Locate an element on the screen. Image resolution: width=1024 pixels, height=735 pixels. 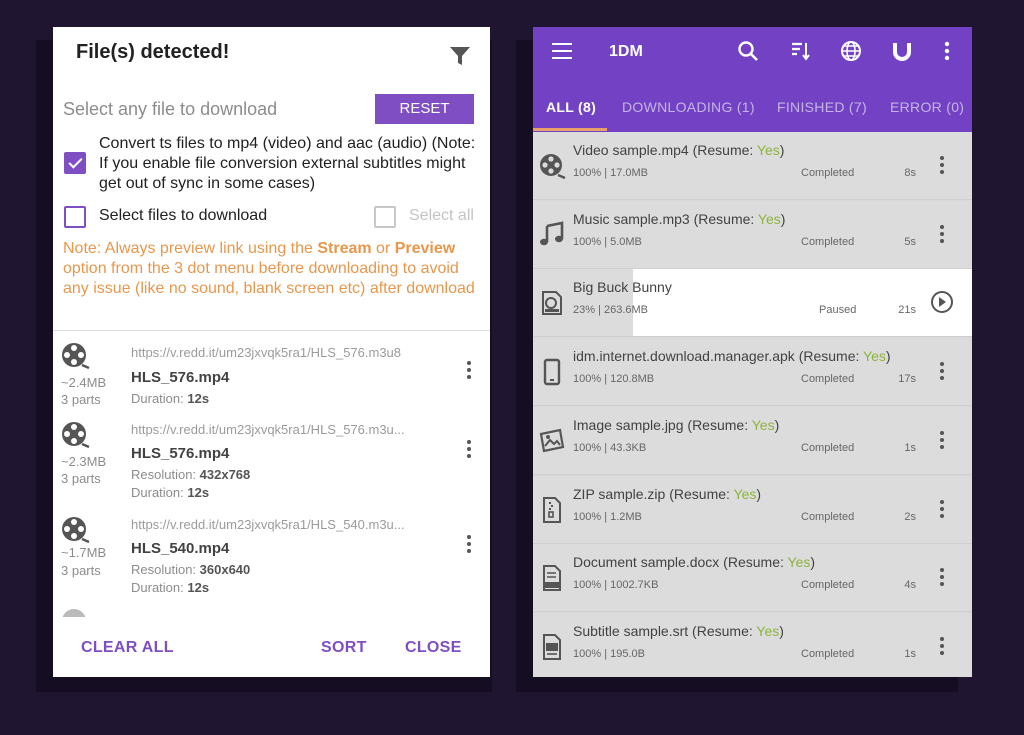
tab-finished: FINISHED (7) is located at coordinates (822, 107).